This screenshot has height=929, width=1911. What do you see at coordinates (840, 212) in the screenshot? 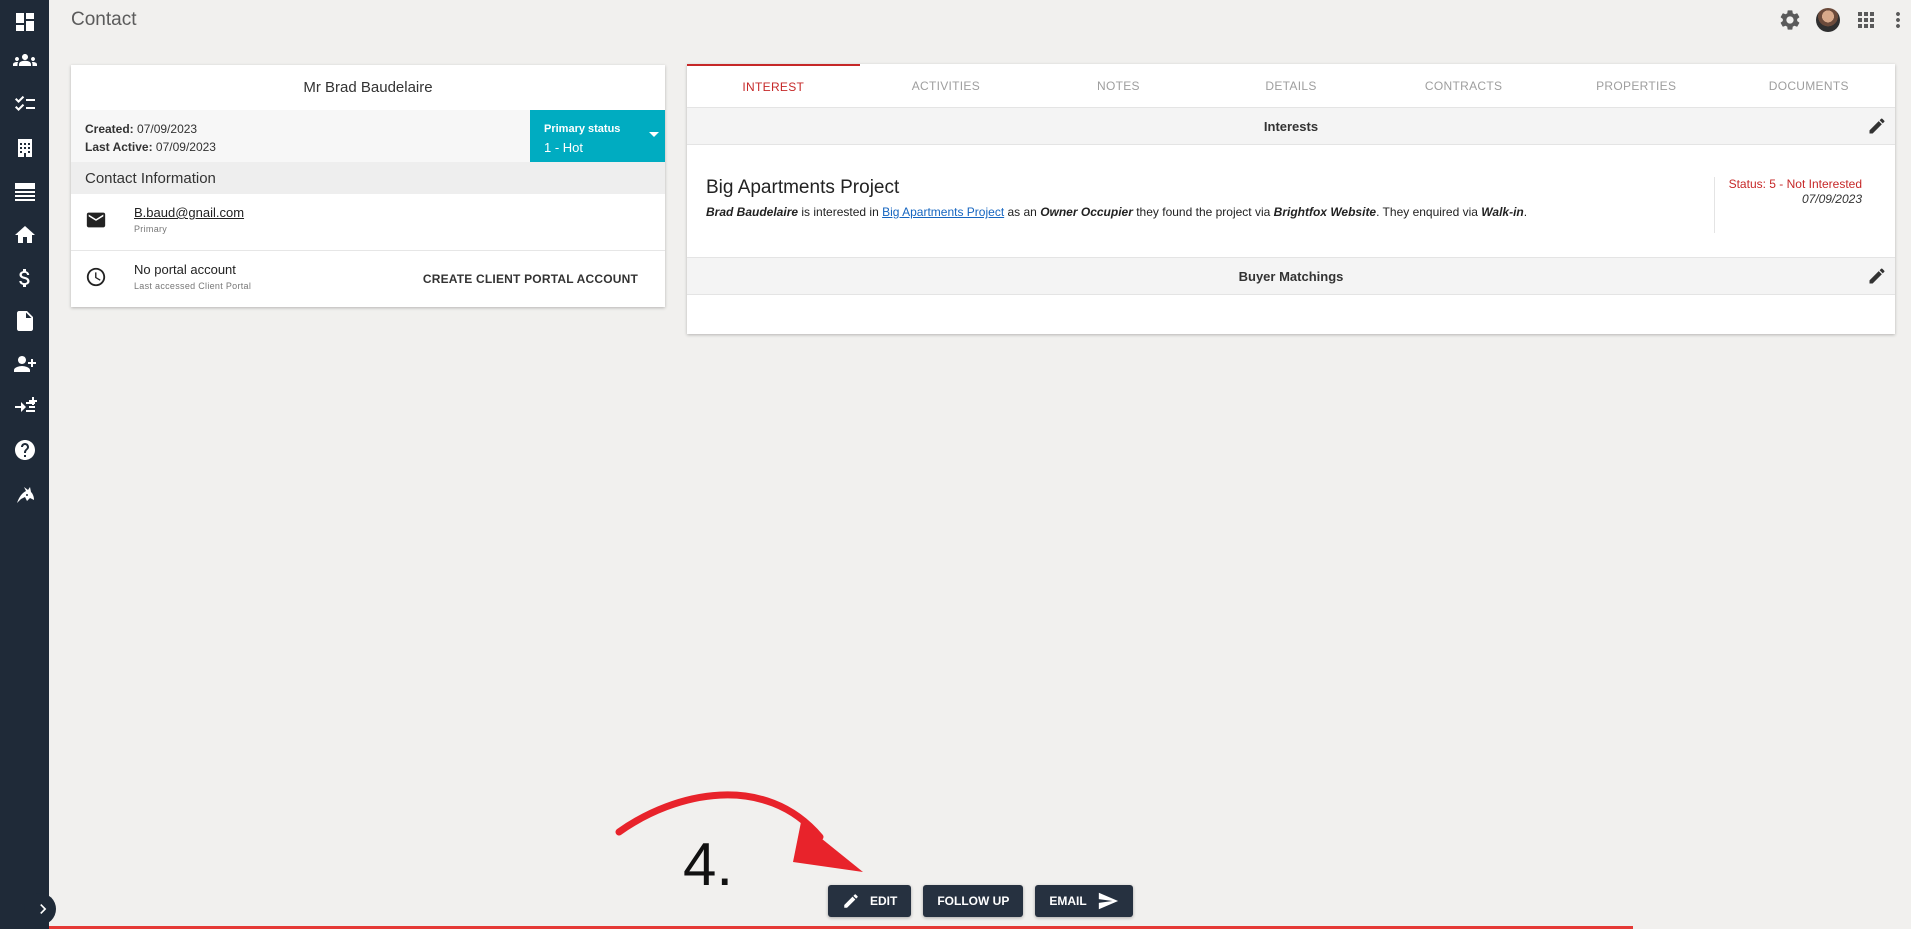
I see `desc-text: is interested in` at bounding box center [840, 212].